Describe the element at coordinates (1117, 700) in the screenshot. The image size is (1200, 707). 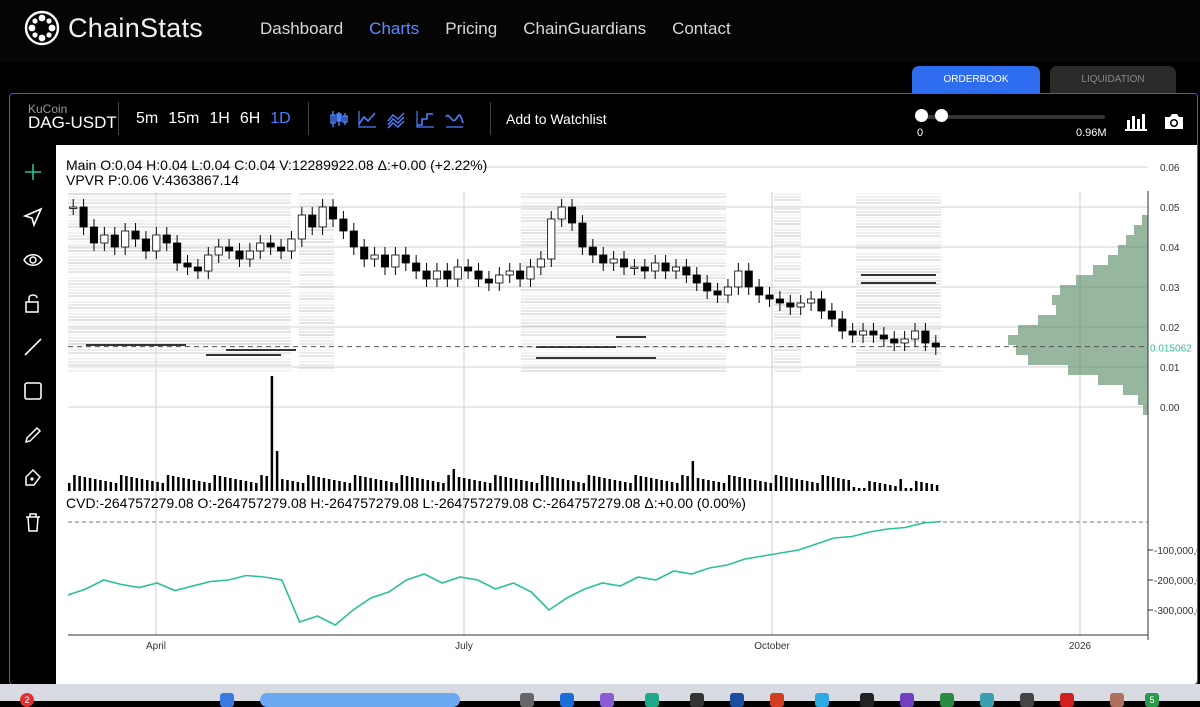
I see `avatar` at that location.